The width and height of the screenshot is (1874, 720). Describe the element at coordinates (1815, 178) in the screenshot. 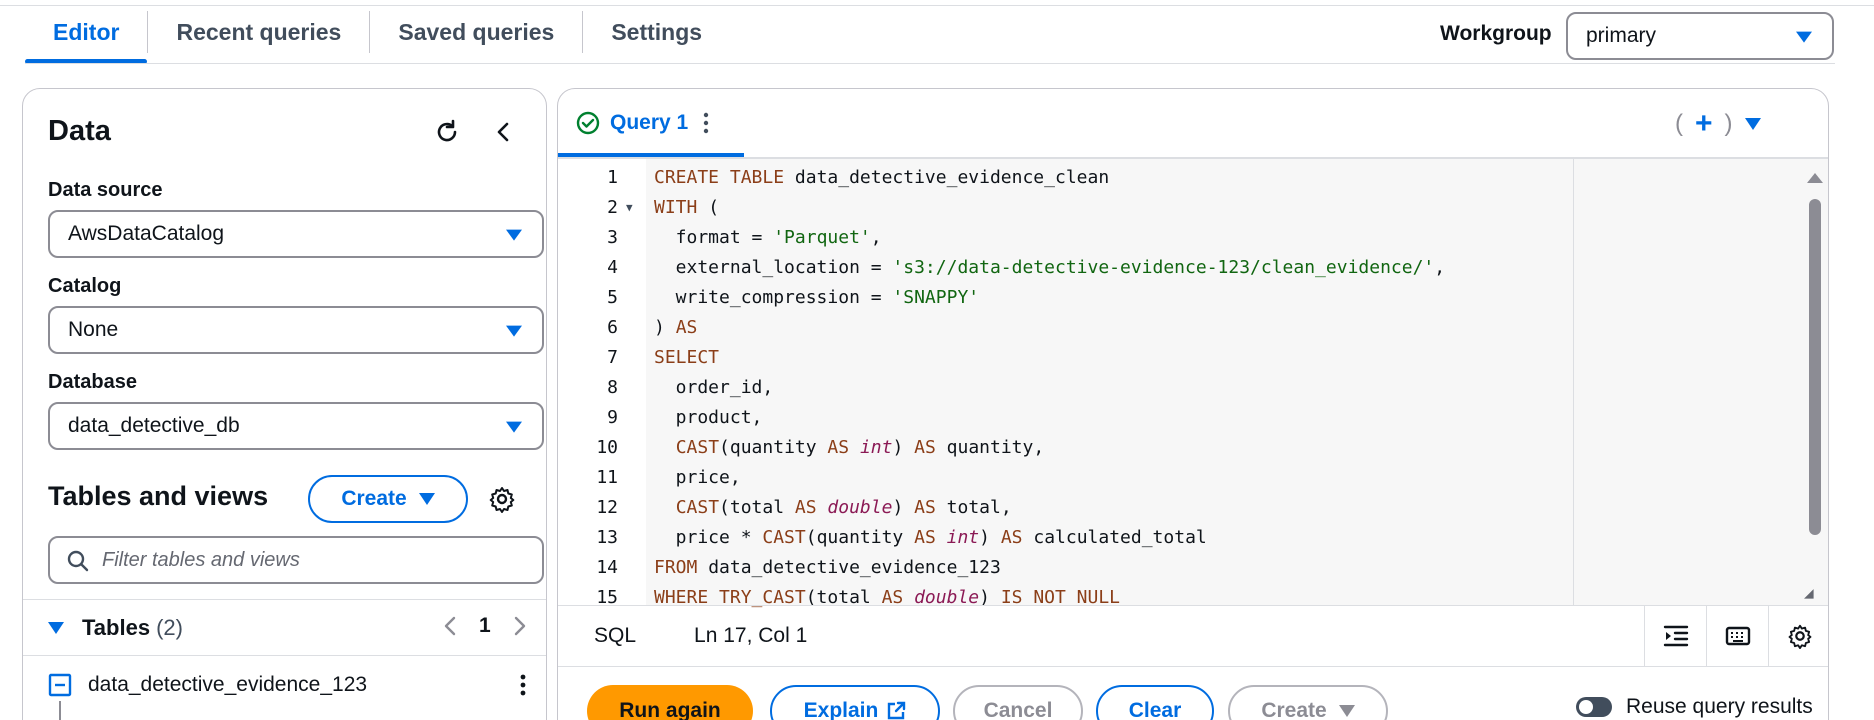

I see `scroll-up-icon` at that location.